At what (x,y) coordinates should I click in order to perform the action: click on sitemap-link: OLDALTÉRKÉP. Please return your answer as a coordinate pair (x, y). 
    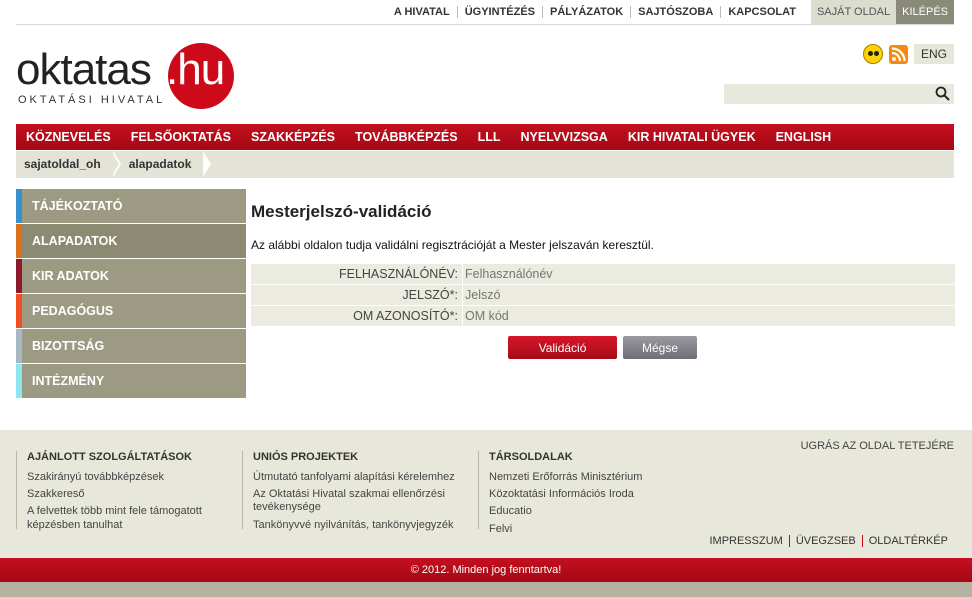
    Looking at the image, I should click on (907, 541).